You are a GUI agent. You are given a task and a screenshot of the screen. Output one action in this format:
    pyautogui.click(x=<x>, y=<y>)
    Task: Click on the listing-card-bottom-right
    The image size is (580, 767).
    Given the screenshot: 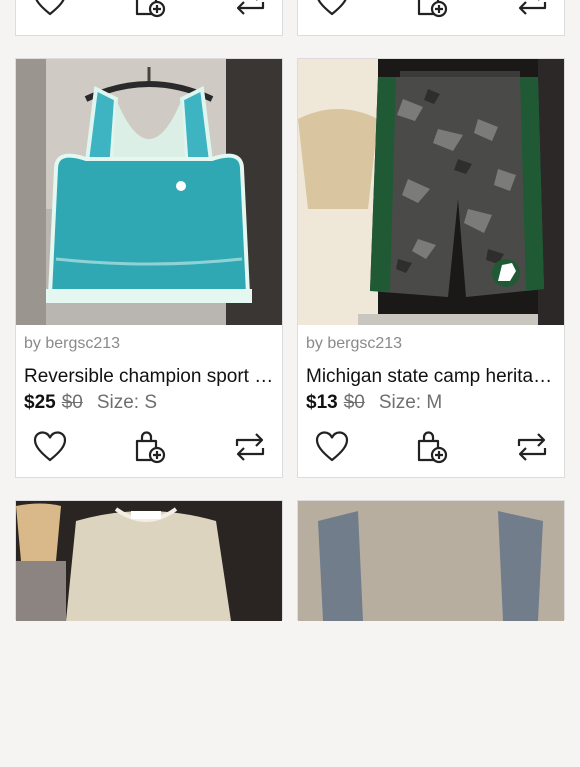 What is the action you would take?
    pyautogui.click(x=431, y=560)
    